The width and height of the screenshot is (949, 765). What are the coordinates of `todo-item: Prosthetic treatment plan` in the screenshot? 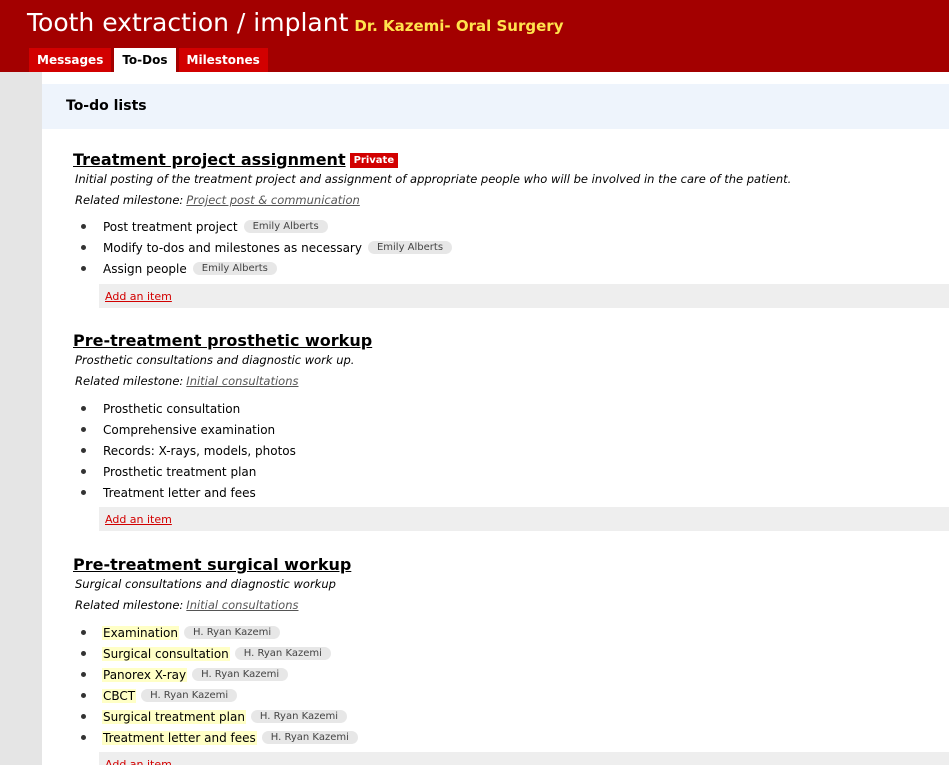 It's located at (189, 471).